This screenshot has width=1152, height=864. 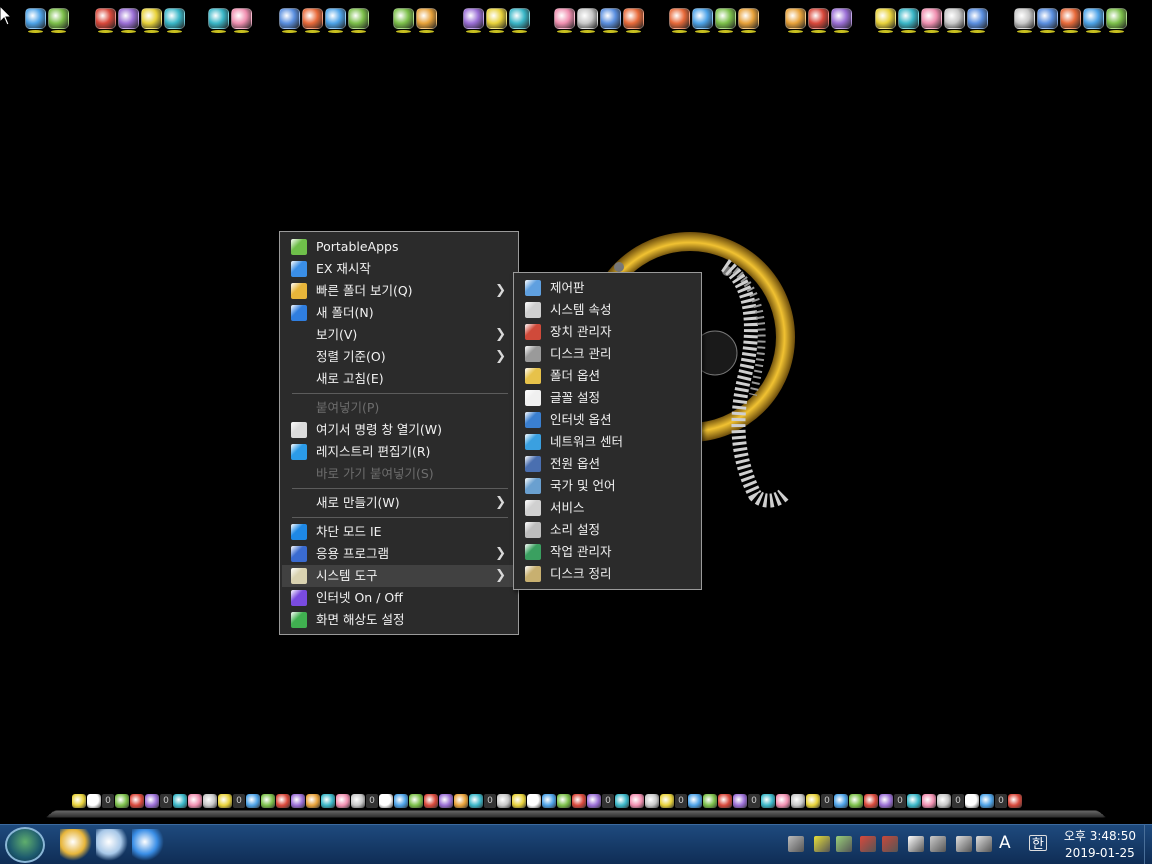 I want to click on sub-menu-item: 서비스, so click(x=607, y=508).